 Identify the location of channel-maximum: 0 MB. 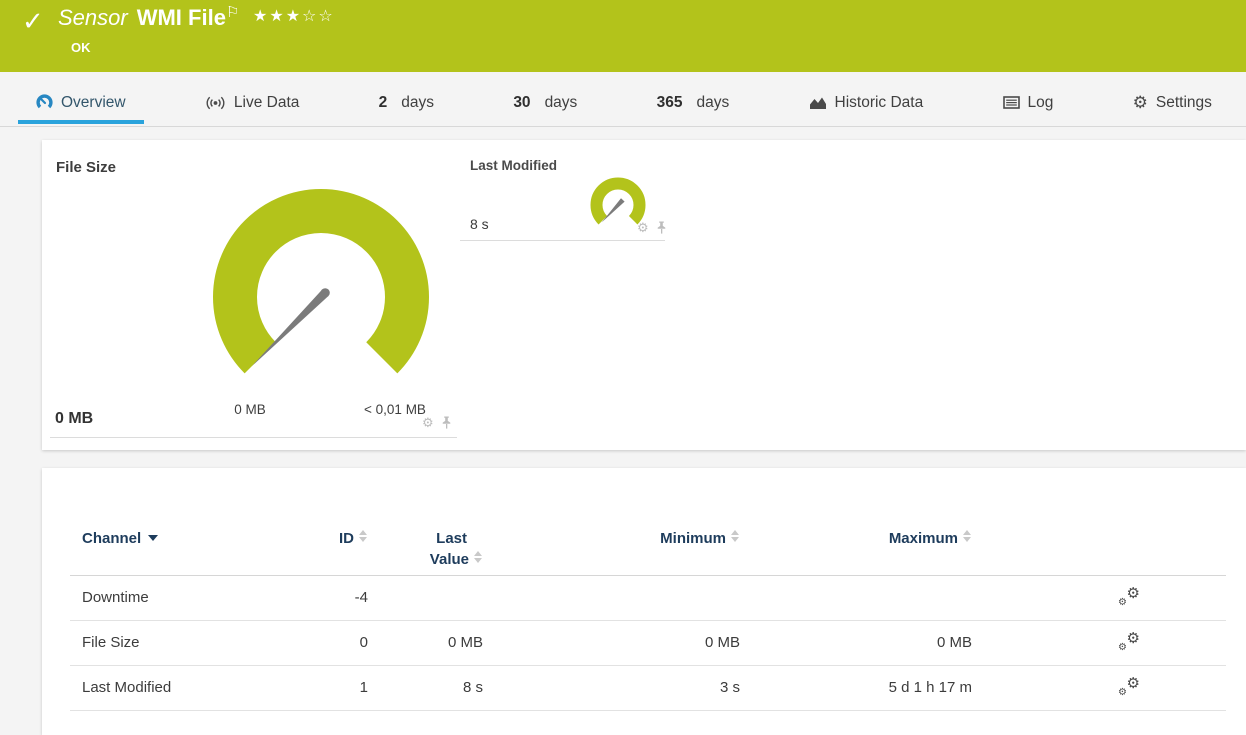
(954, 642).